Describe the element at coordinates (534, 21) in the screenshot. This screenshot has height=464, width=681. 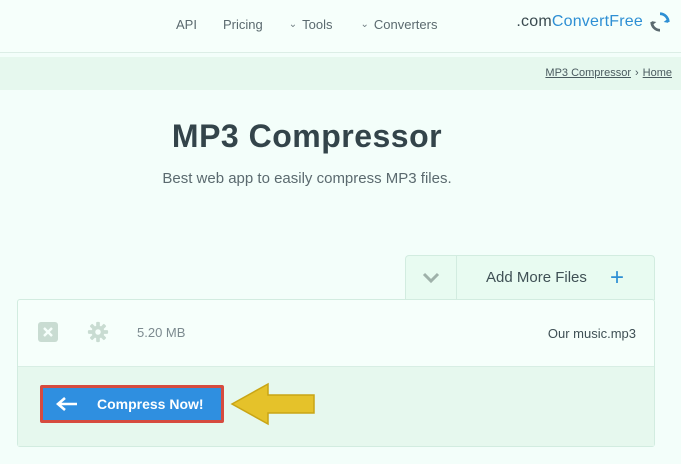
I see `logo-domain: .com` at that location.